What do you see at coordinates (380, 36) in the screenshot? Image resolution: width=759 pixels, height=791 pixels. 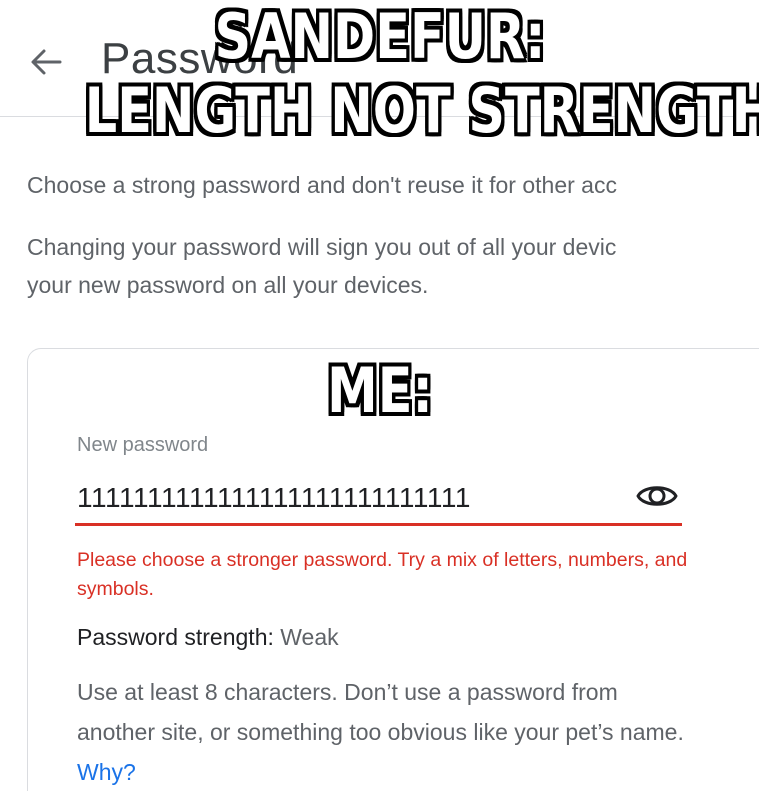 I see `meme-caption-top-1: SANDEFUR:` at bounding box center [380, 36].